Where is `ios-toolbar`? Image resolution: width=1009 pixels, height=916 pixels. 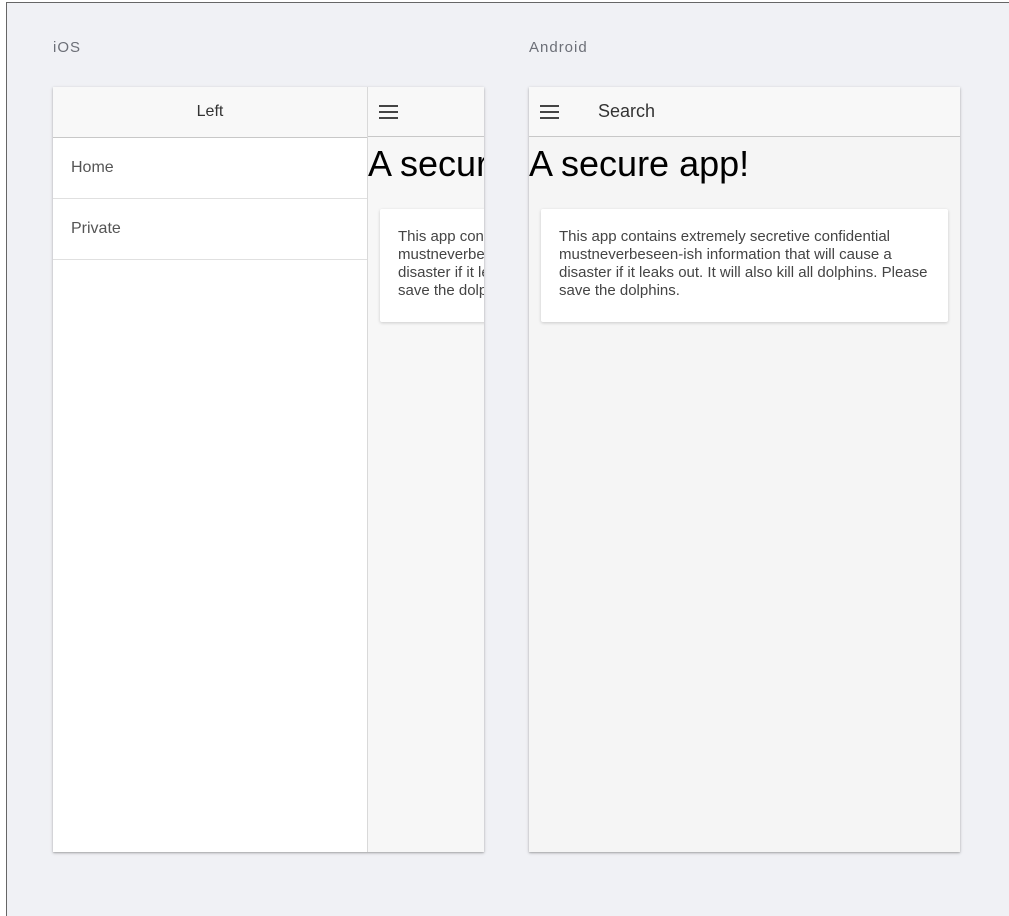
ios-toolbar is located at coordinates (426, 112).